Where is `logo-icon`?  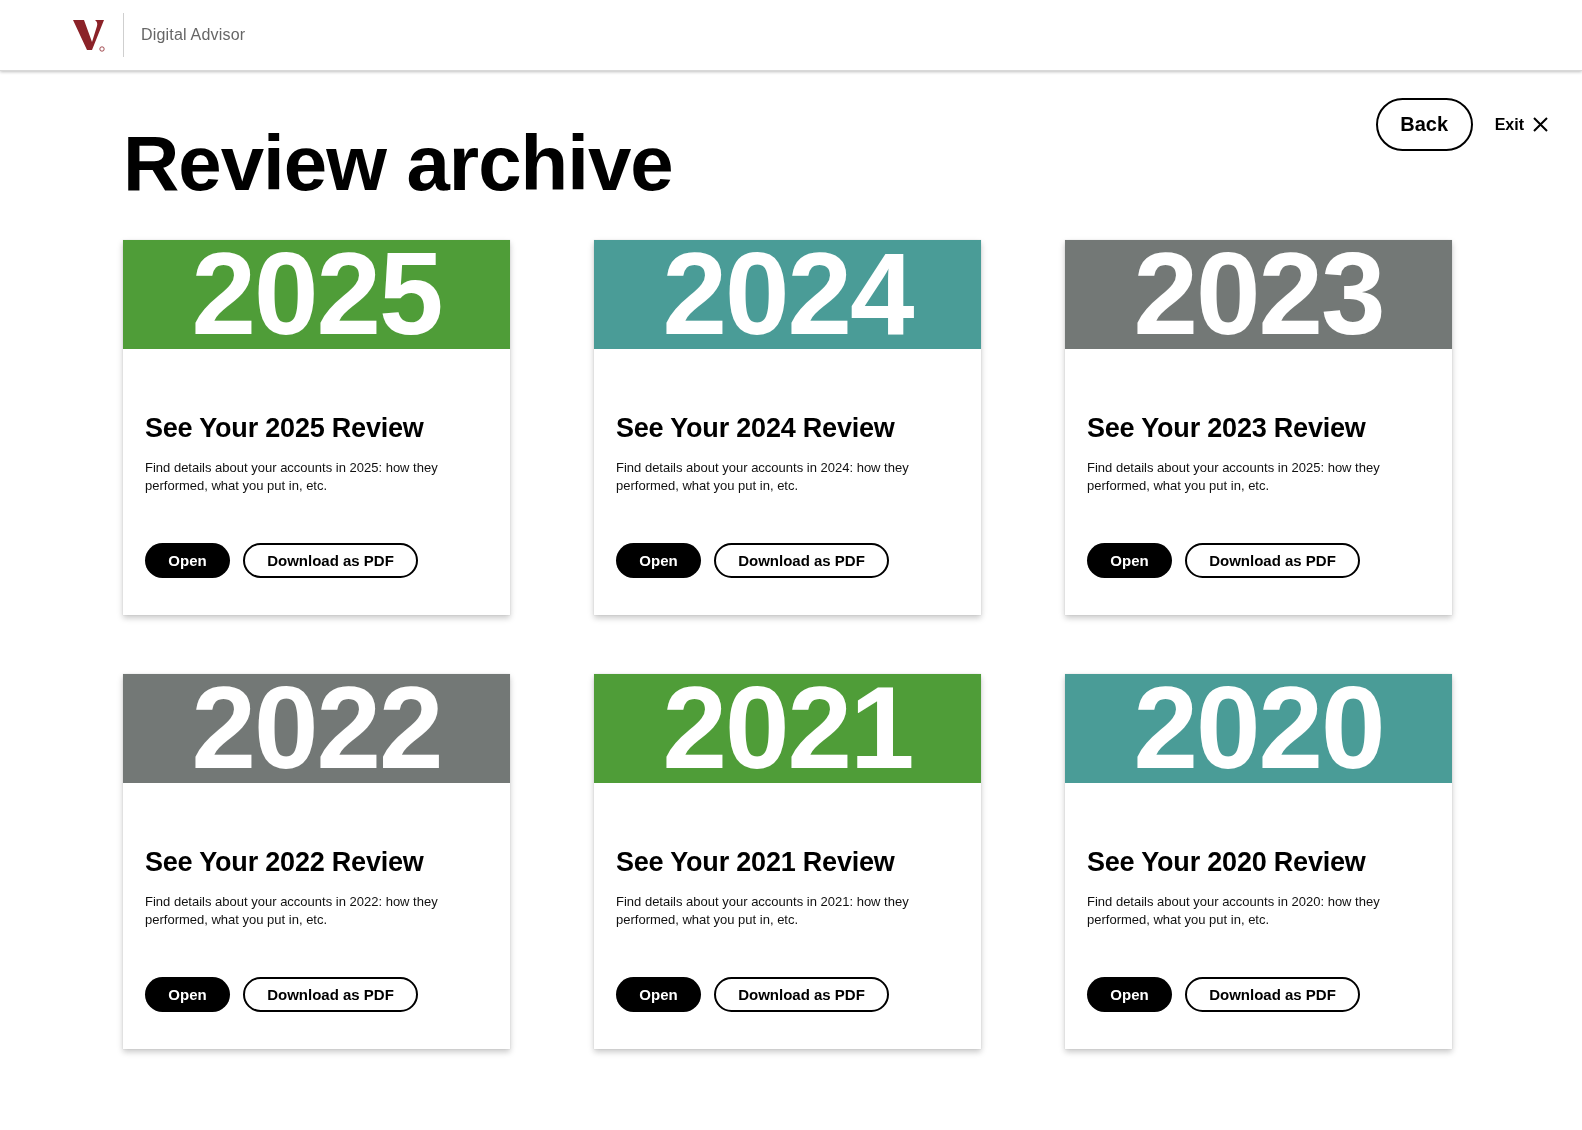
logo-icon is located at coordinates (89, 35).